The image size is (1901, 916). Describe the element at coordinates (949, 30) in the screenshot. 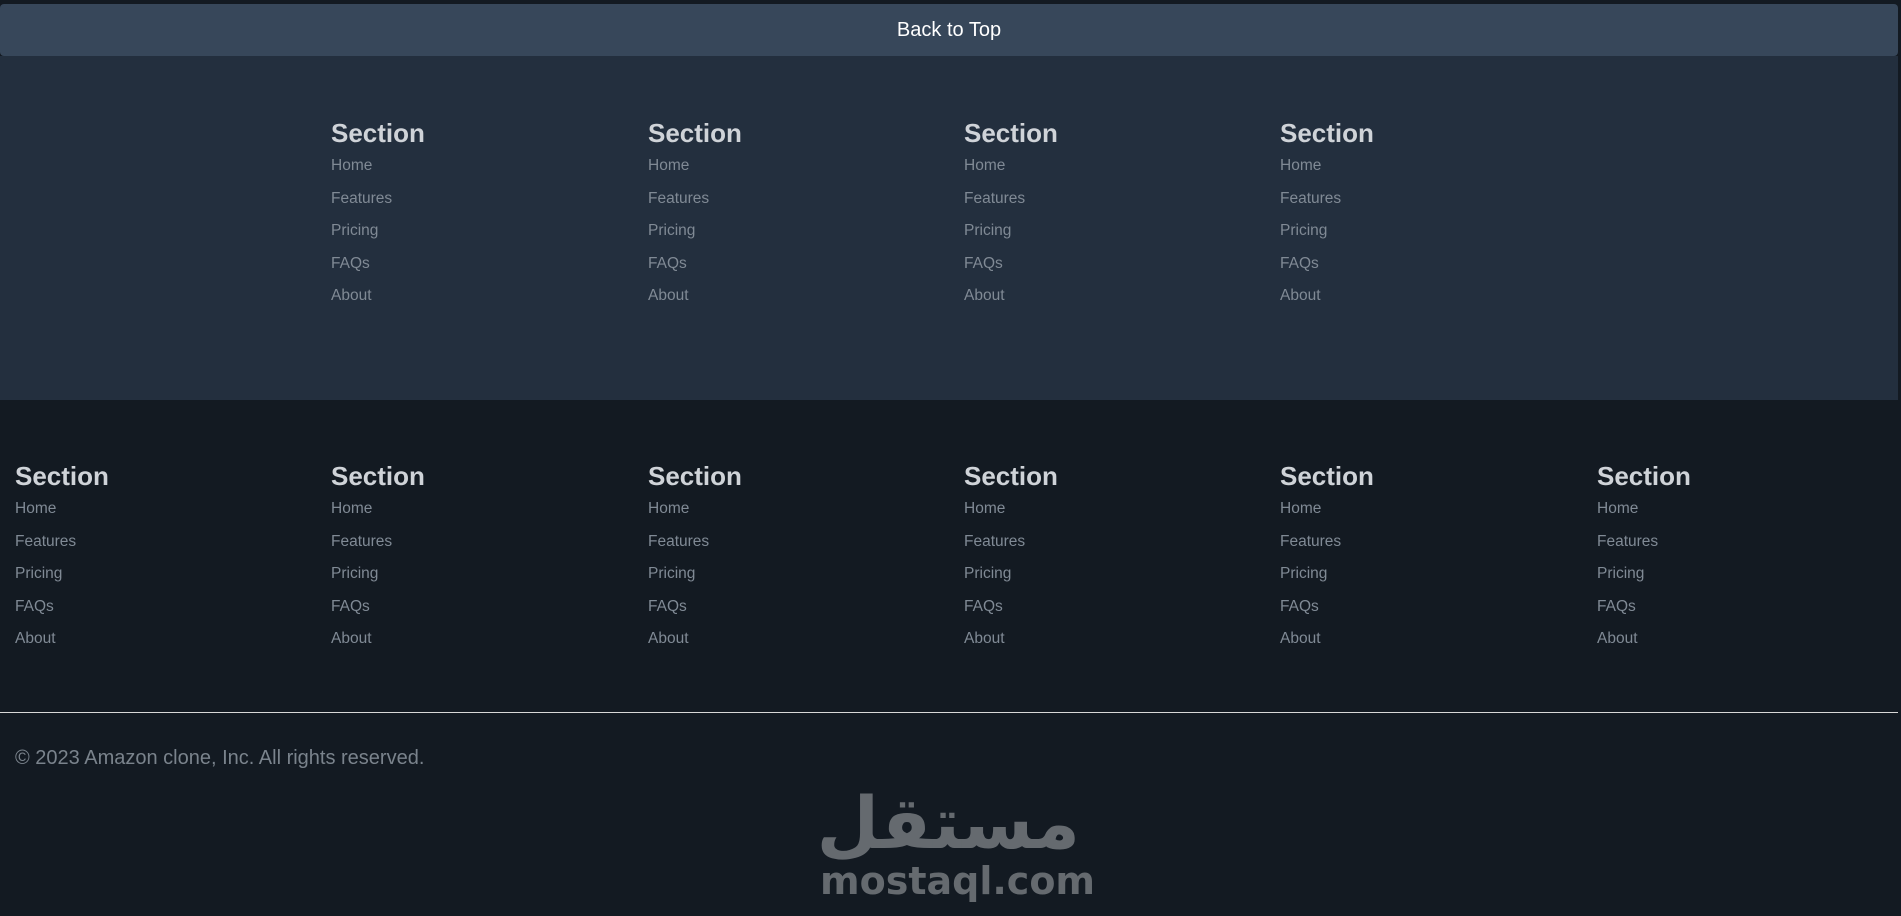

I see `back-to-top-button: Back to Top` at that location.